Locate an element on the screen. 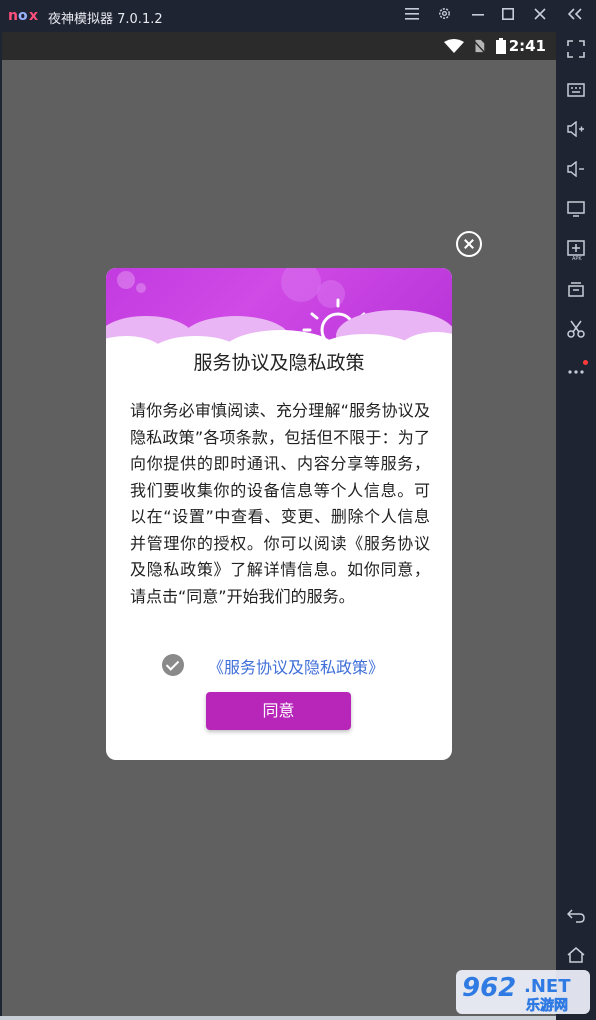 This screenshot has height=1020, width=596. svg-text: o is located at coordinates (23, 15).